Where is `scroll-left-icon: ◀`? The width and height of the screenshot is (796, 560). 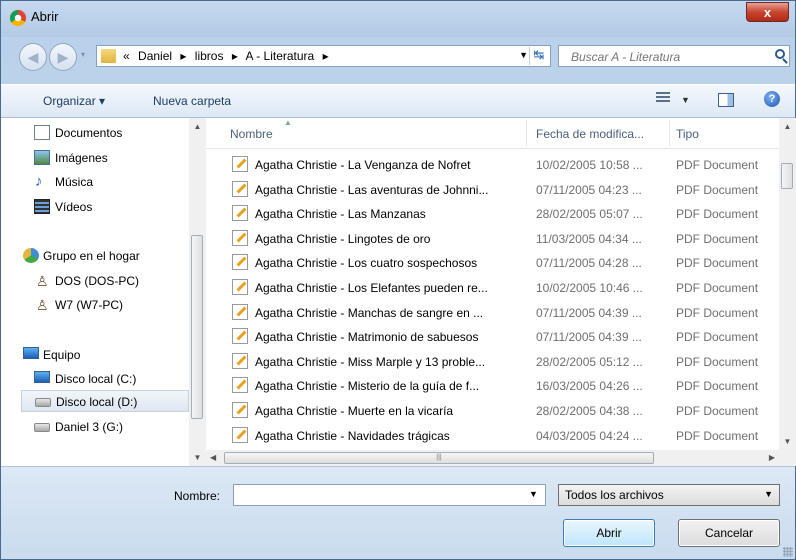 scroll-left-icon: ◀ is located at coordinates (213, 458).